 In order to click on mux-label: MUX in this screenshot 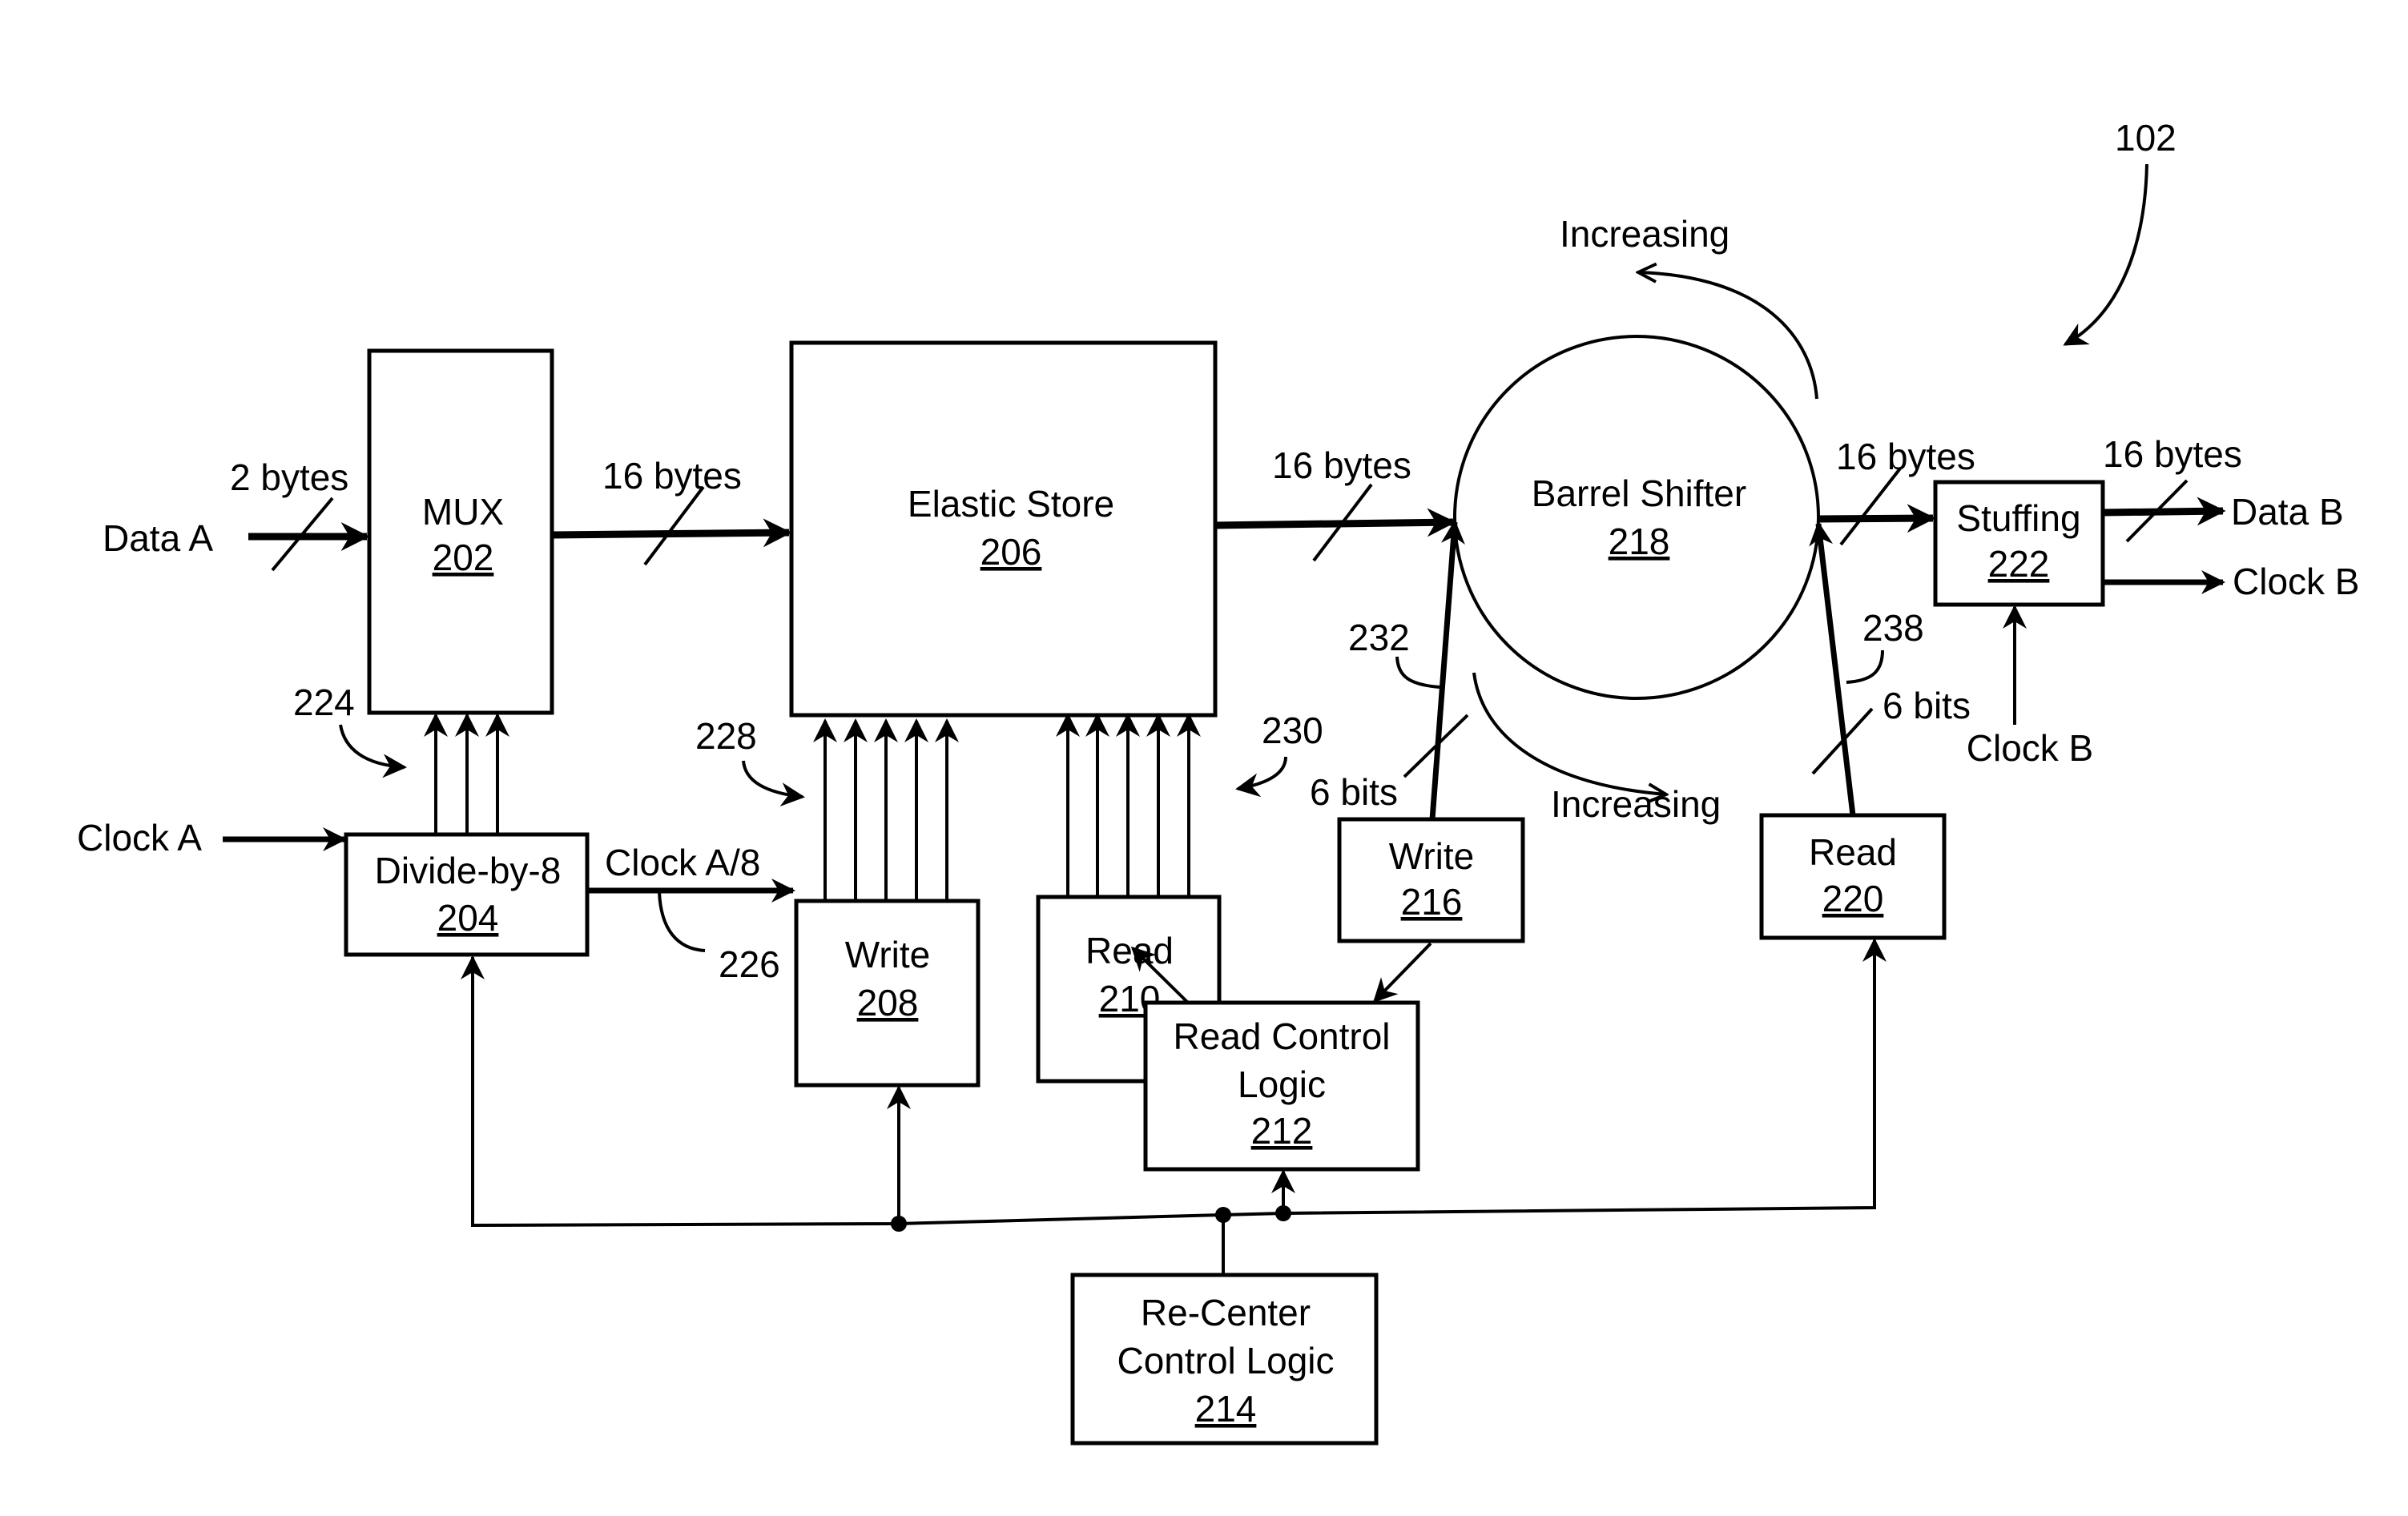, I will do `click(463, 512)`.